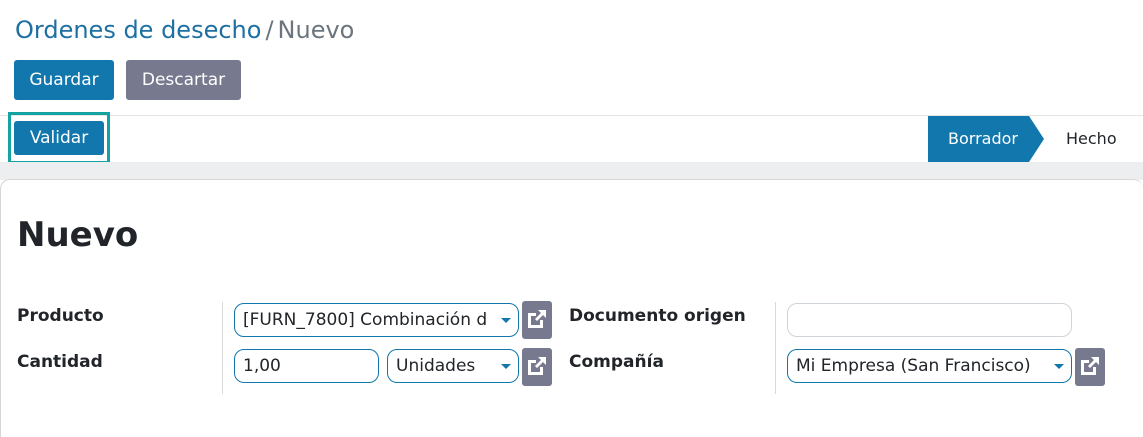 Image resolution: width=1143 pixels, height=437 pixels. What do you see at coordinates (571, 171) in the screenshot?
I see `sheet-background` at bounding box center [571, 171].